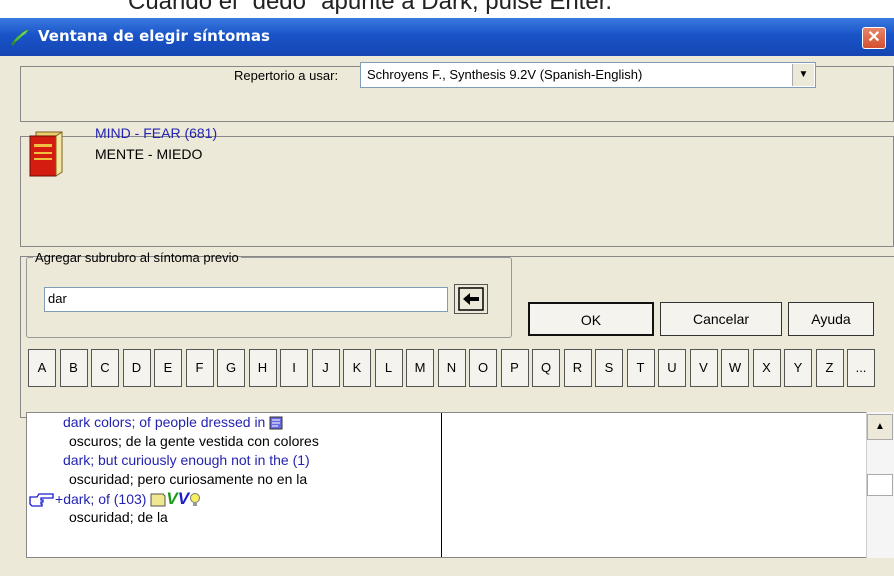 The height and width of the screenshot is (576, 894). Describe the element at coordinates (357, 368) in the screenshot. I see `letter-button-k: K` at that location.